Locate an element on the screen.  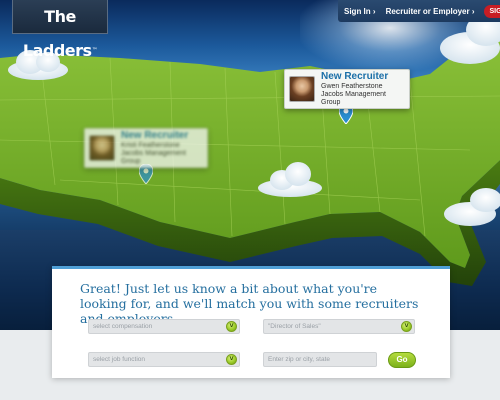
compensation-select: select compensation ˅ is located at coordinates (164, 326).